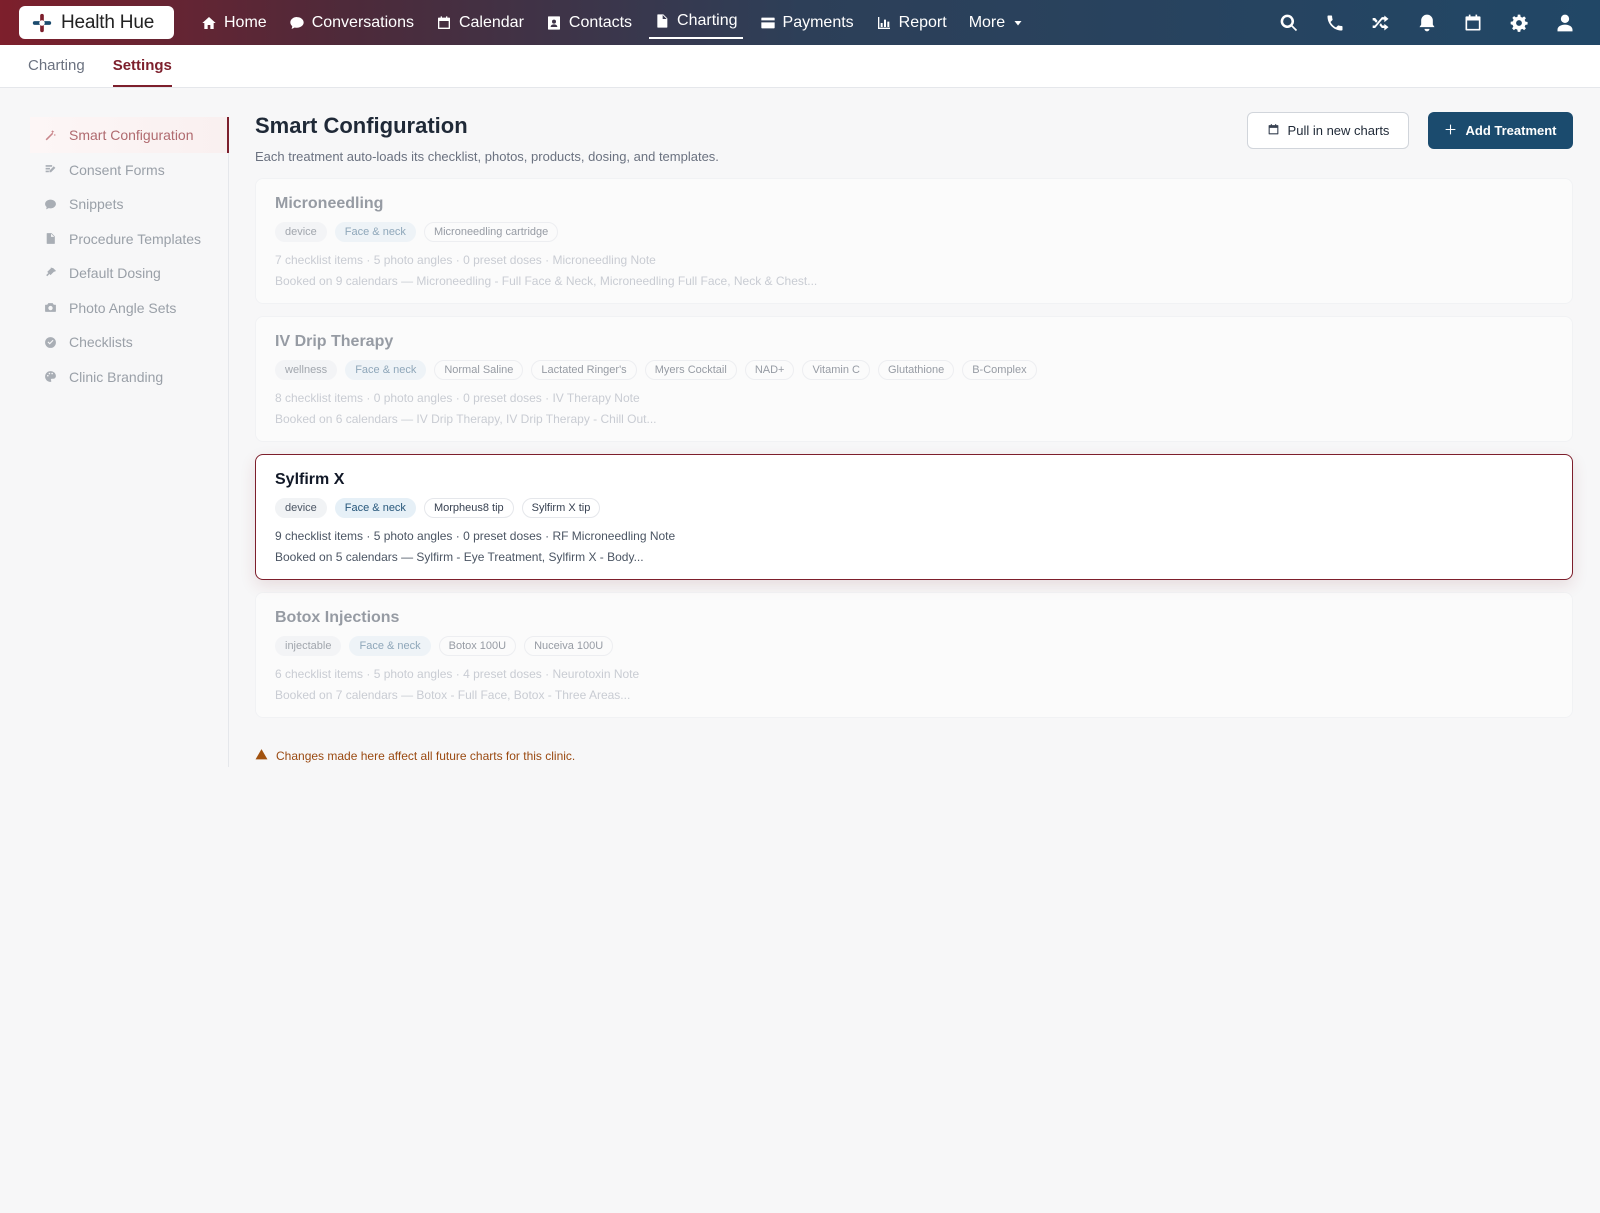 The height and width of the screenshot is (1213, 1600). Describe the element at coordinates (1381, 22) in the screenshot. I see `shuffle-icon` at that location.